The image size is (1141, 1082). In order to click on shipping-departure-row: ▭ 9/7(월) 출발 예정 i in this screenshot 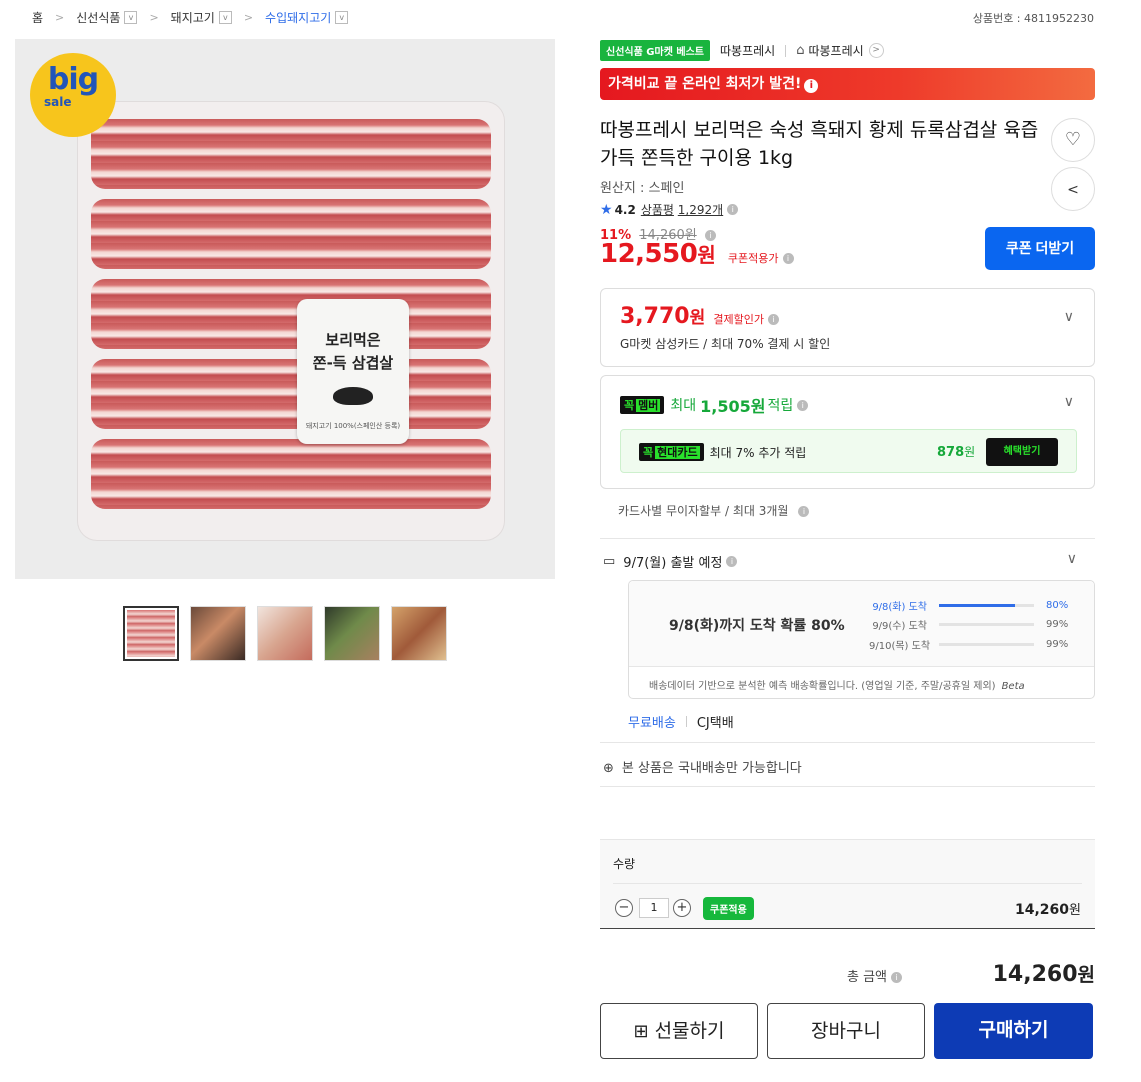, I will do `click(670, 561)`.